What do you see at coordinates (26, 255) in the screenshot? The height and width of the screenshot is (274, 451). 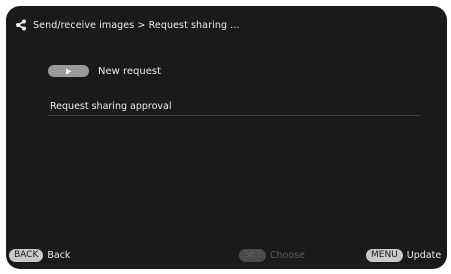 I see `back-key: BACK` at bounding box center [26, 255].